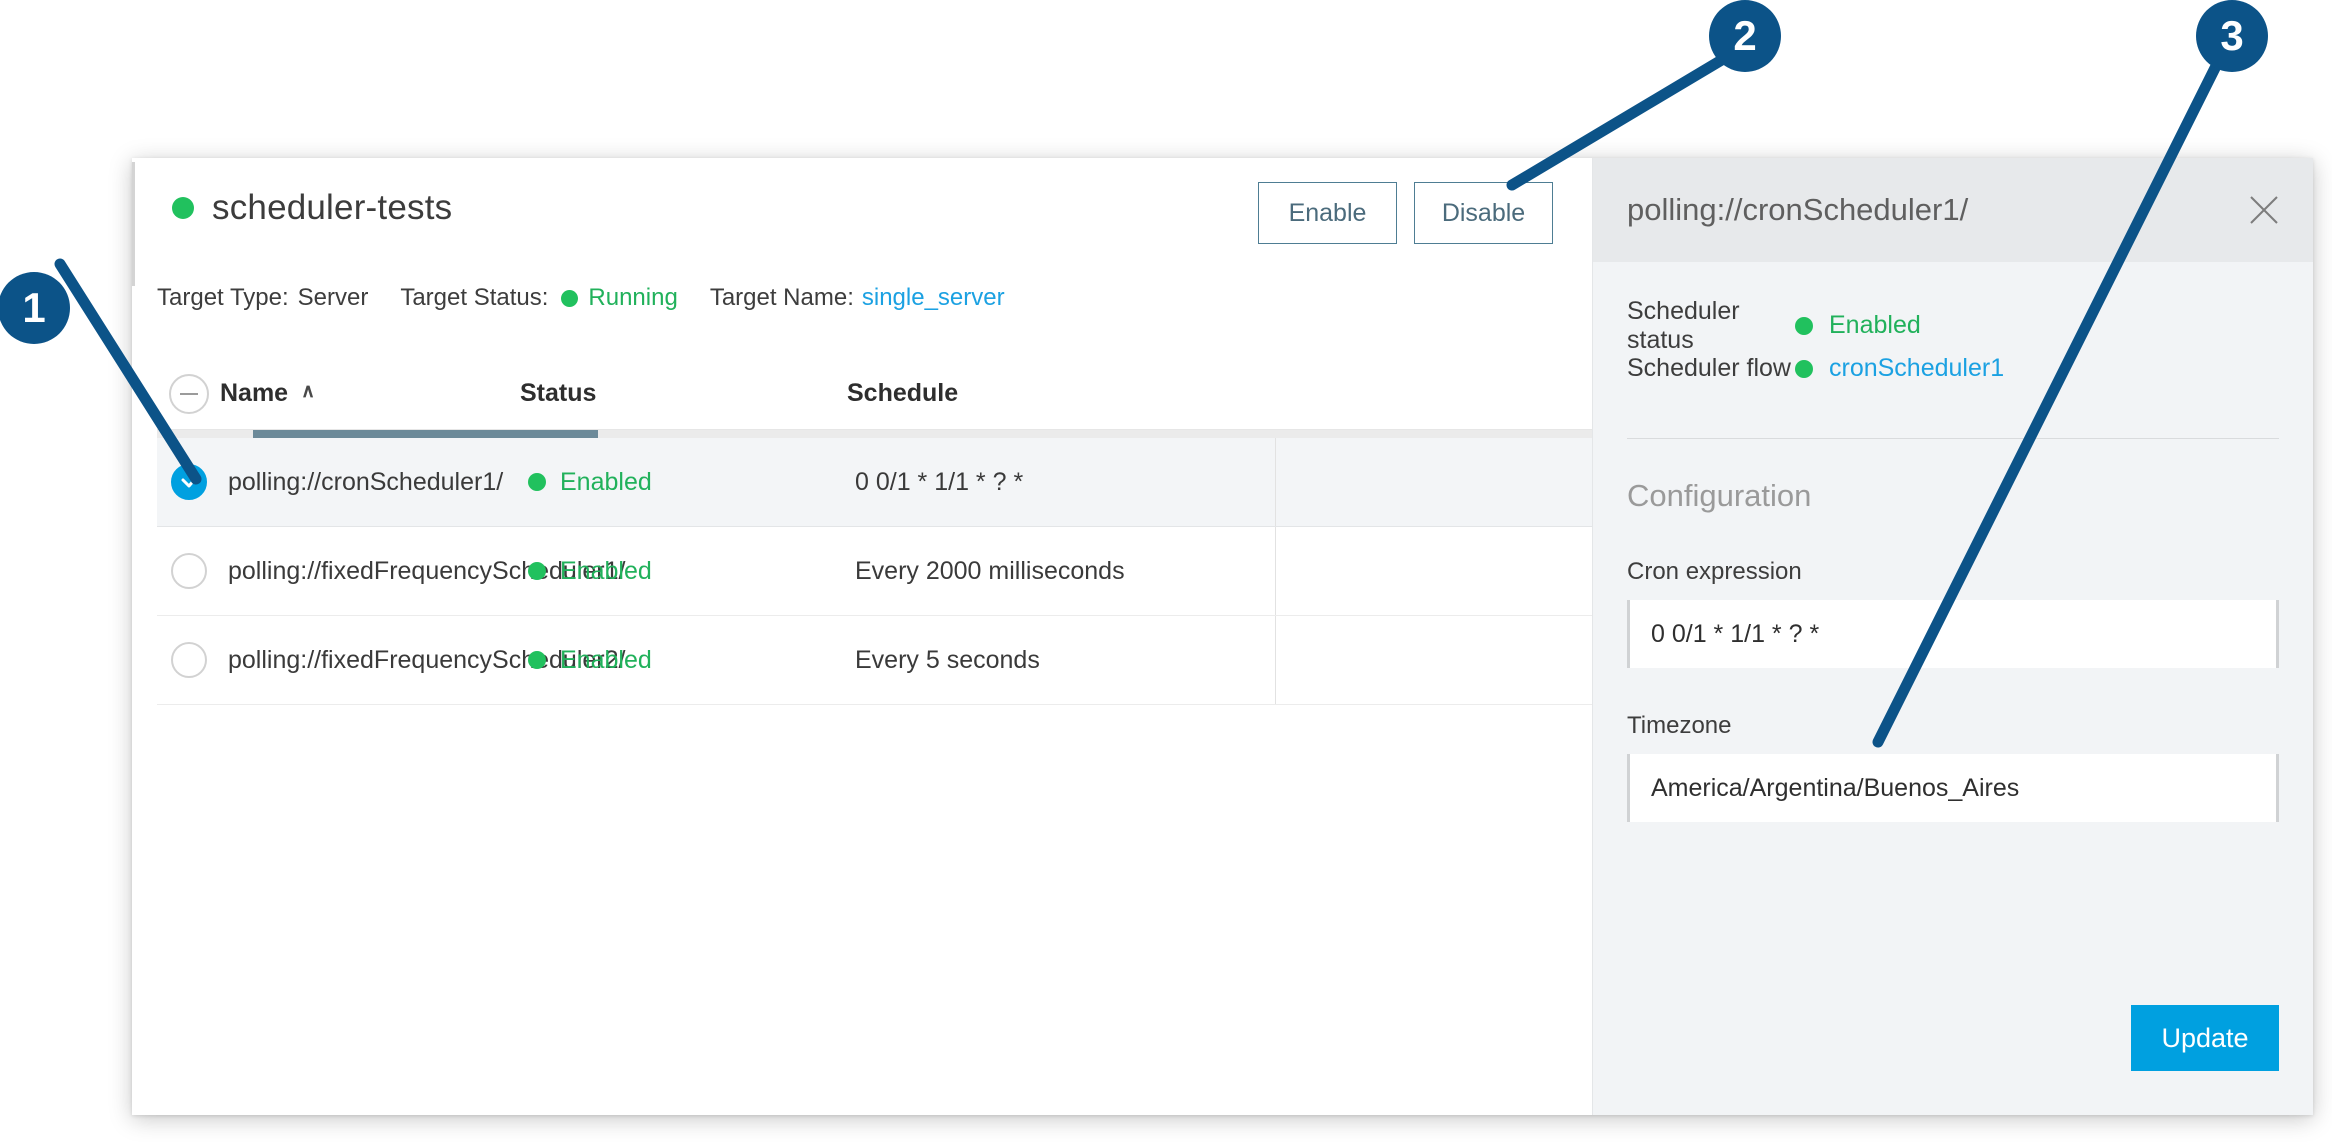 The height and width of the screenshot is (1142, 2332). Describe the element at coordinates (366, 481) in the screenshot. I see `row-name: polling://cronScheduler1/` at that location.